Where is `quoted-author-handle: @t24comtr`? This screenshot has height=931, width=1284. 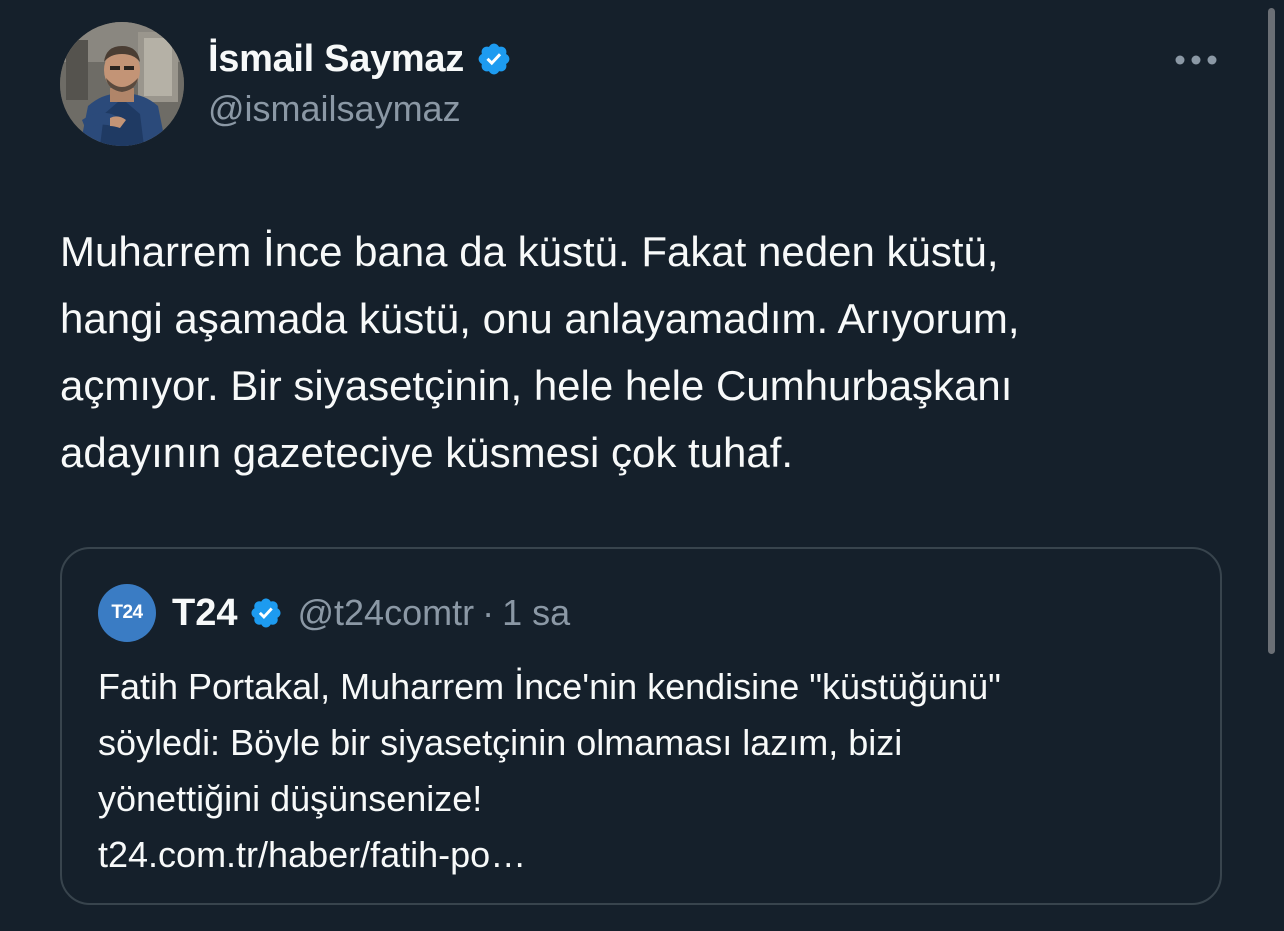
quoted-author-handle: @t24comtr is located at coordinates (385, 613).